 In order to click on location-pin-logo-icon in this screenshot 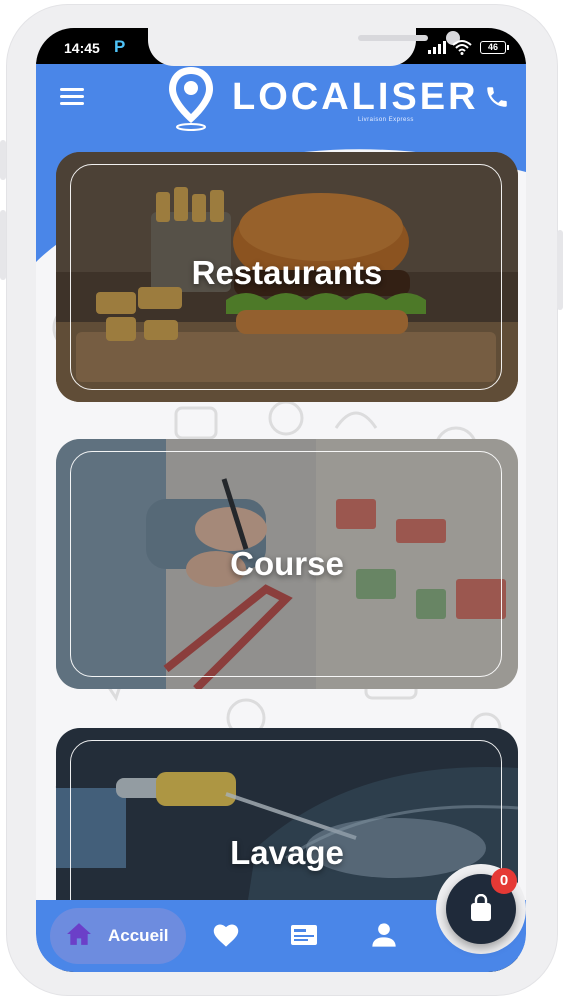, I will do `click(191, 99)`.